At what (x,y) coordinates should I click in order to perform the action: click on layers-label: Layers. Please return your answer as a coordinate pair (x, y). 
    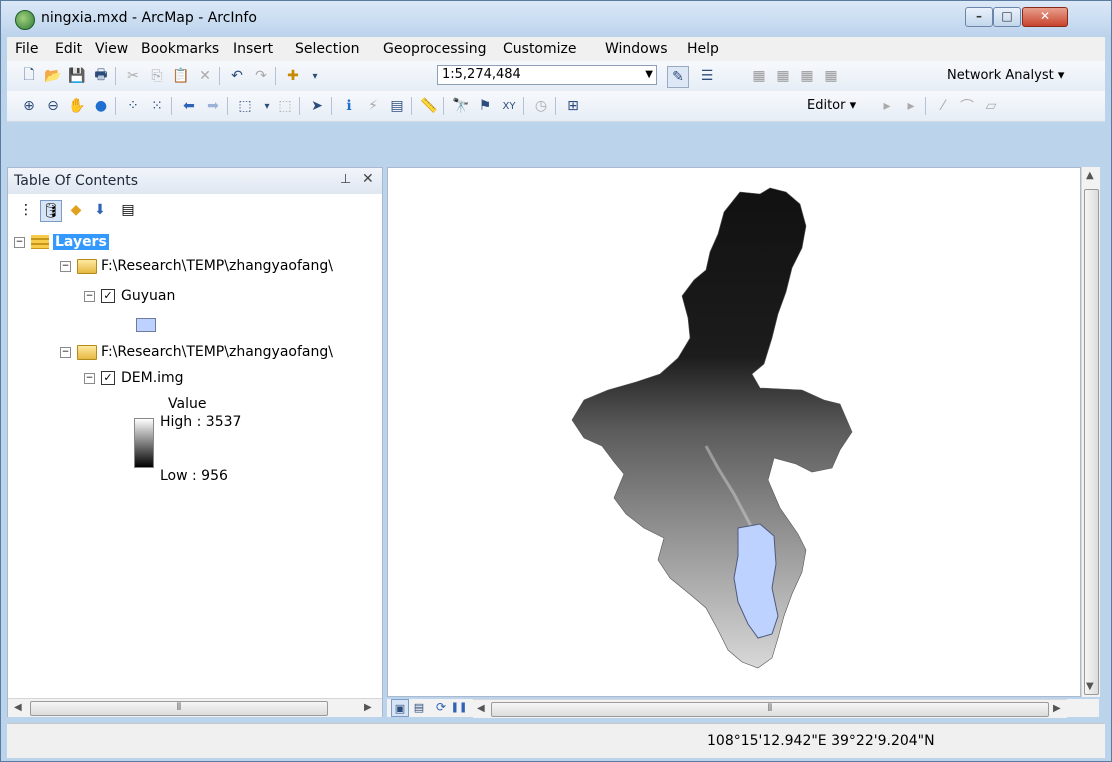
    Looking at the image, I should click on (81, 242).